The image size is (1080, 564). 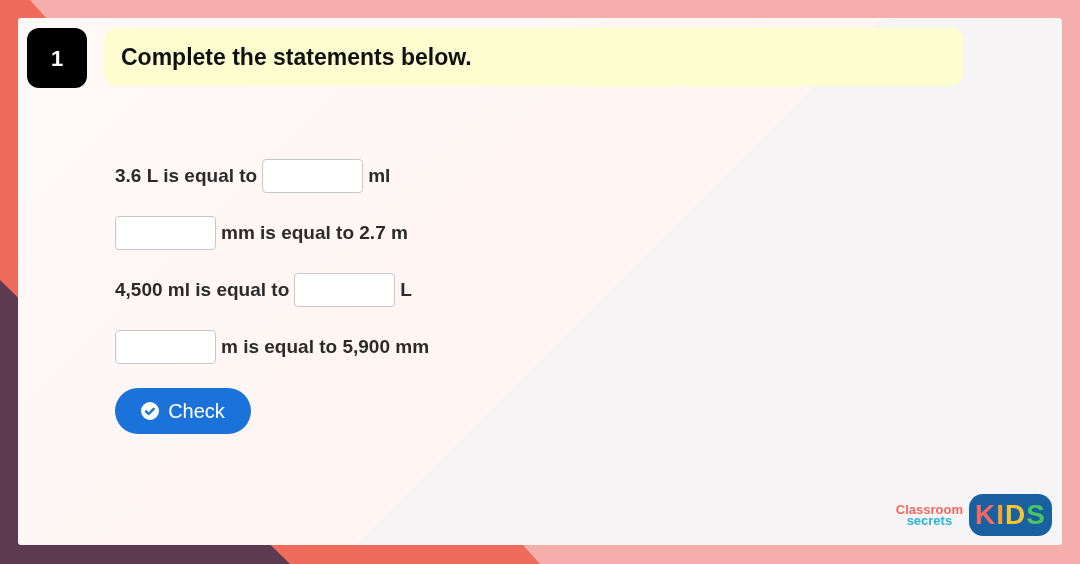 What do you see at coordinates (1010, 515) in the screenshot?
I see `kids-logo: KIDS` at bounding box center [1010, 515].